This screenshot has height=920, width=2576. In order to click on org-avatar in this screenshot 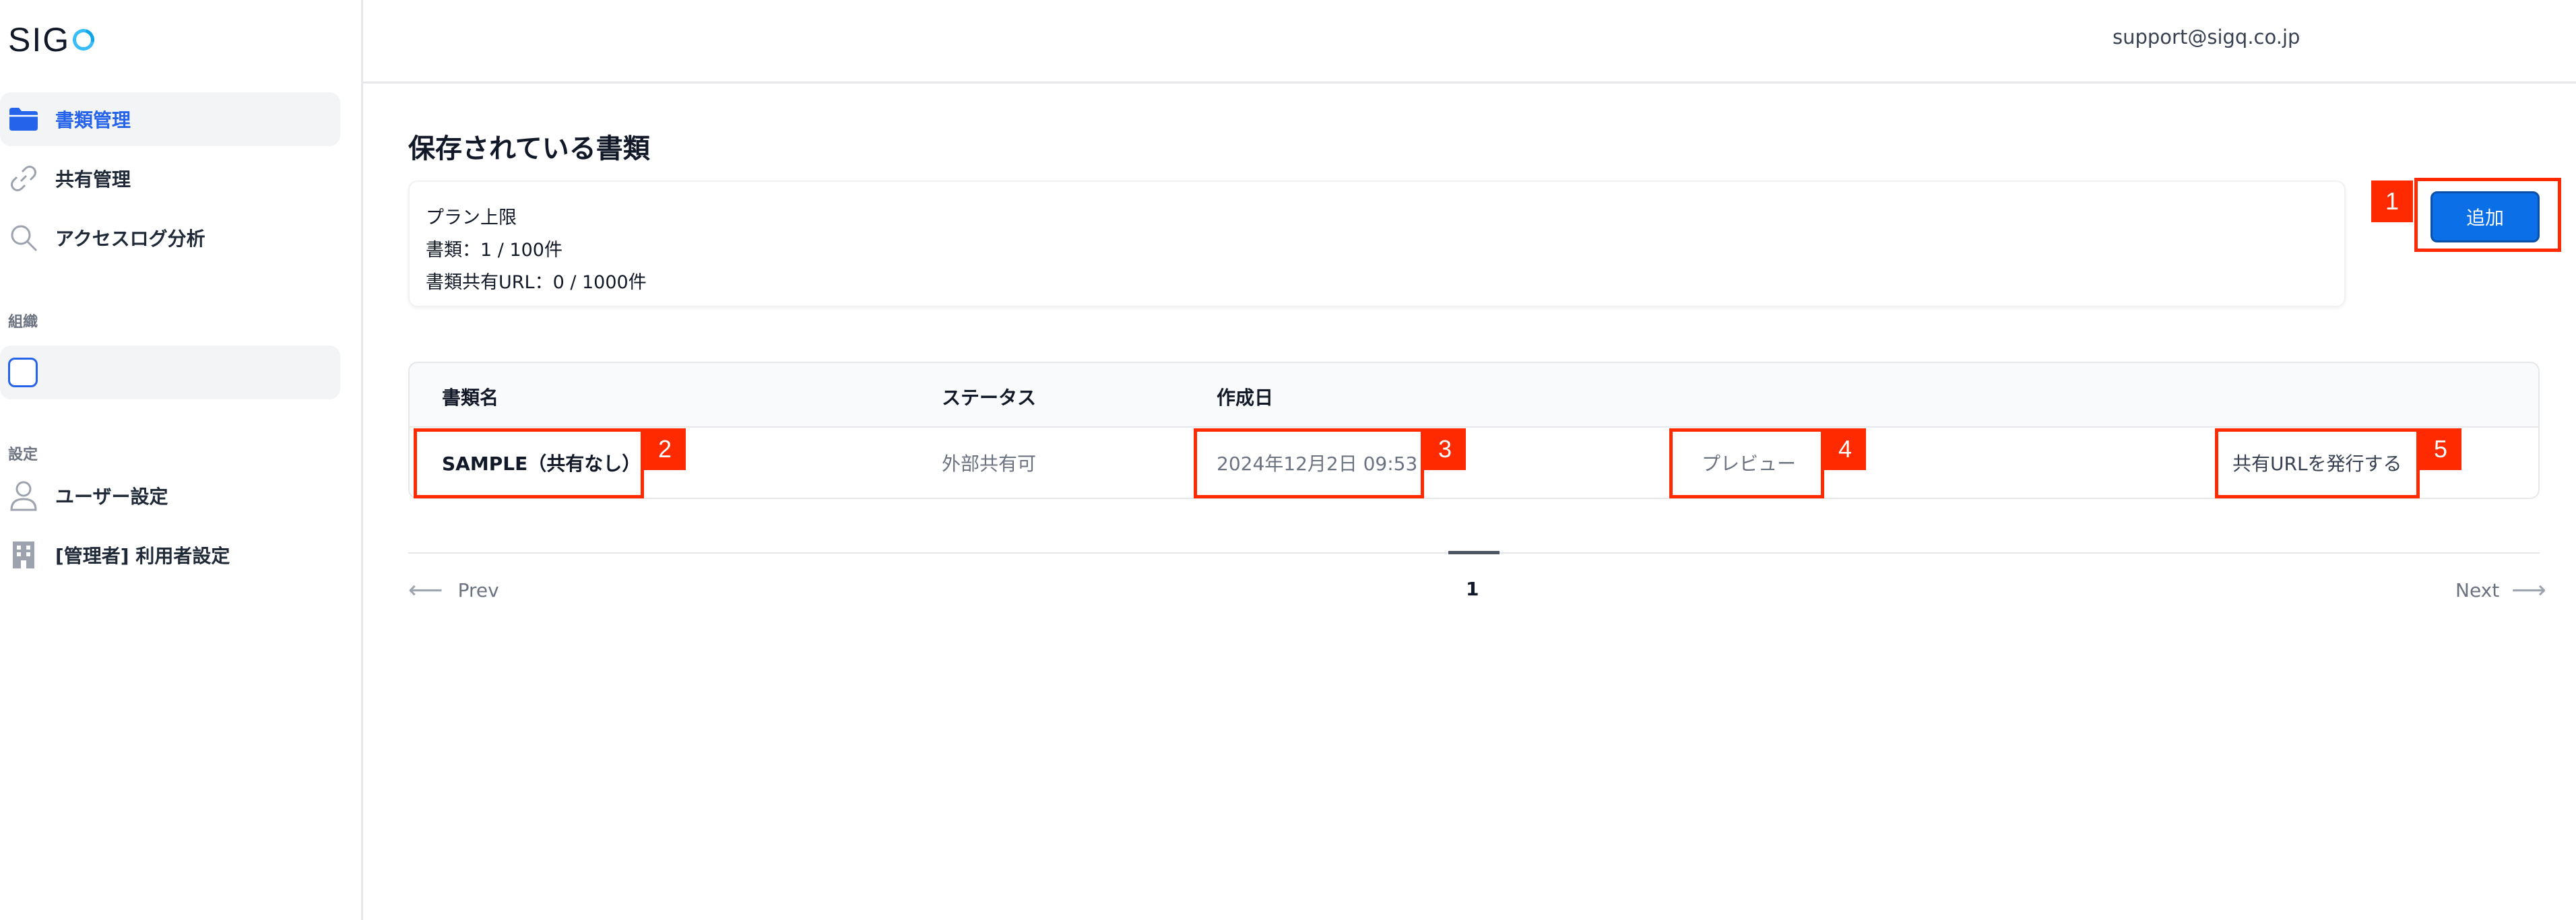, I will do `click(23, 372)`.